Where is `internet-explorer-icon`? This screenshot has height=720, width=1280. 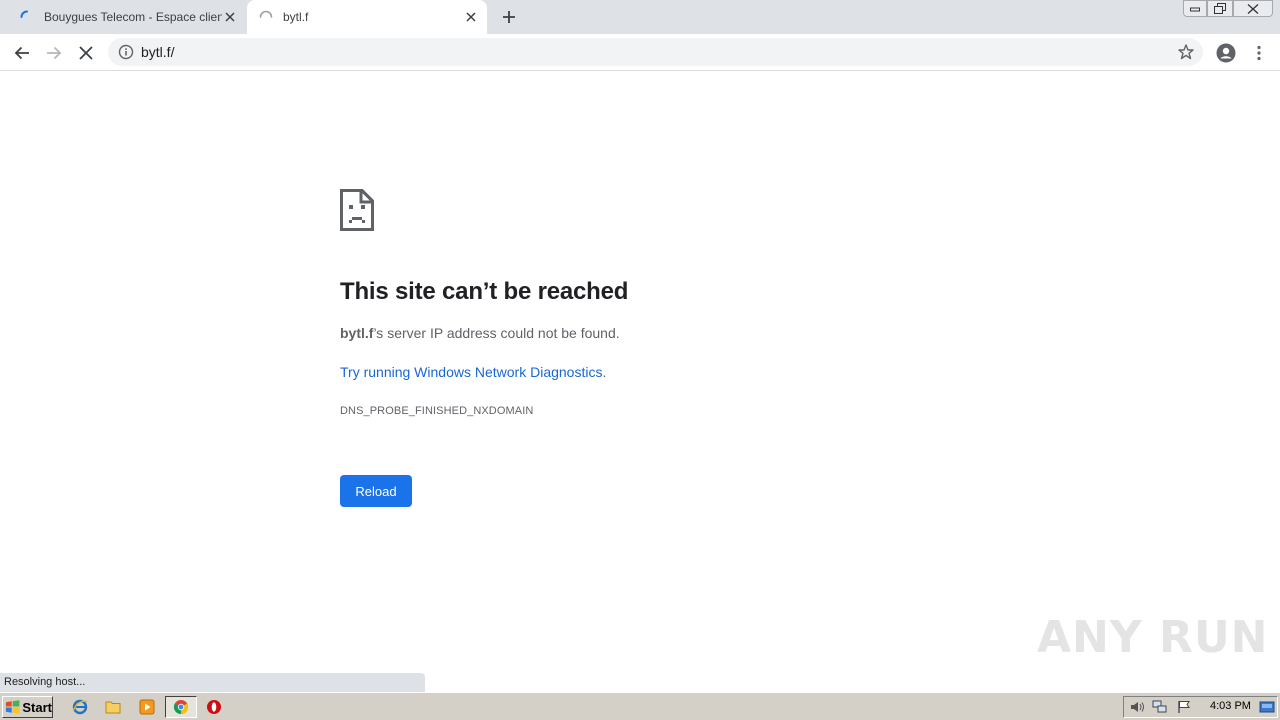
internet-explorer-icon is located at coordinates (80, 707).